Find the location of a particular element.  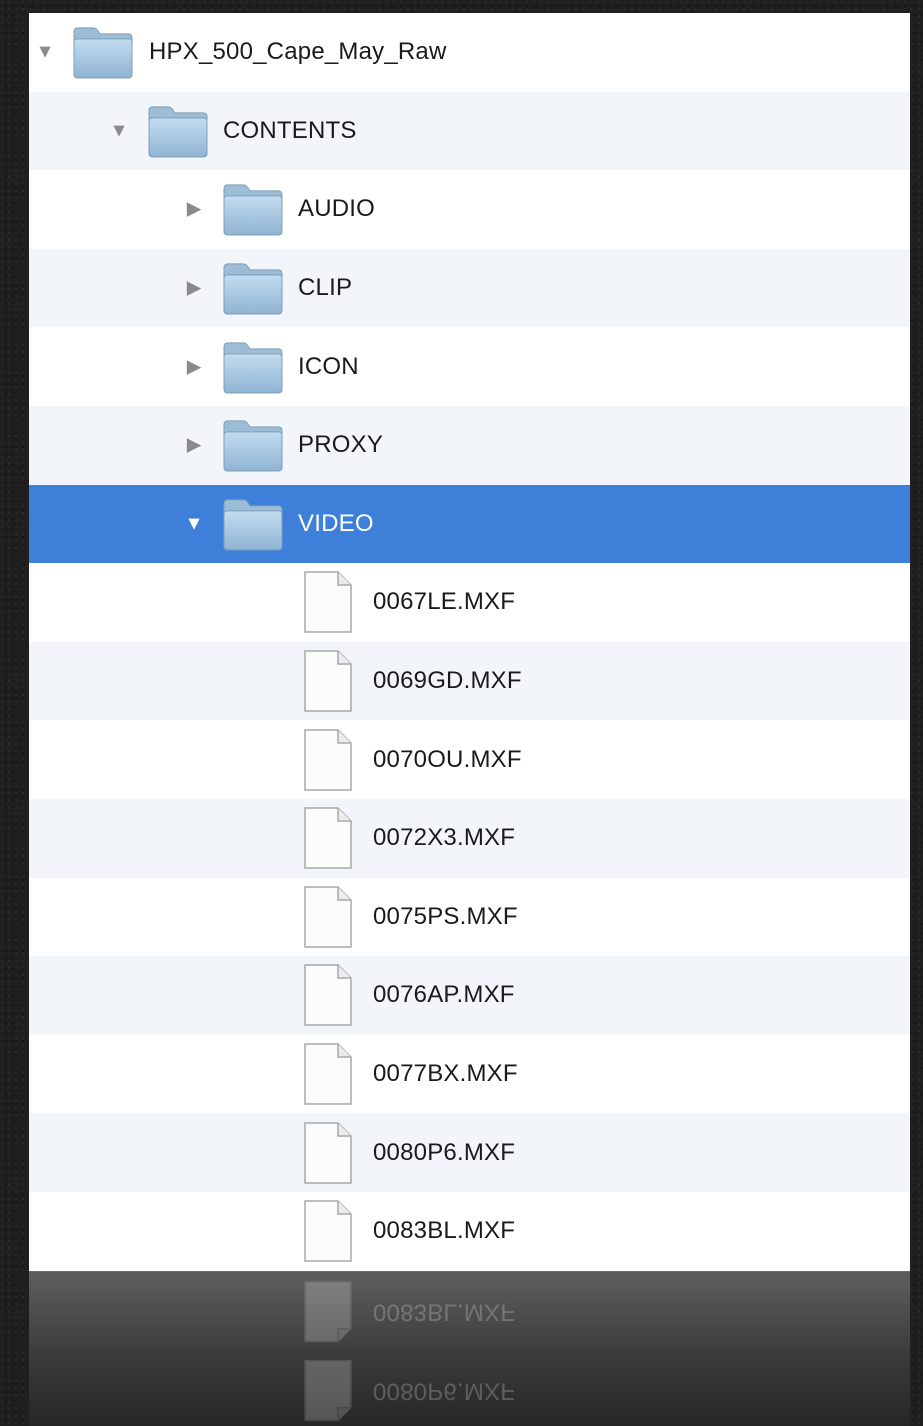

mirror-reflection: 0083BL.MXF 0080P6.MXF is located at coordinates (469, 1348).